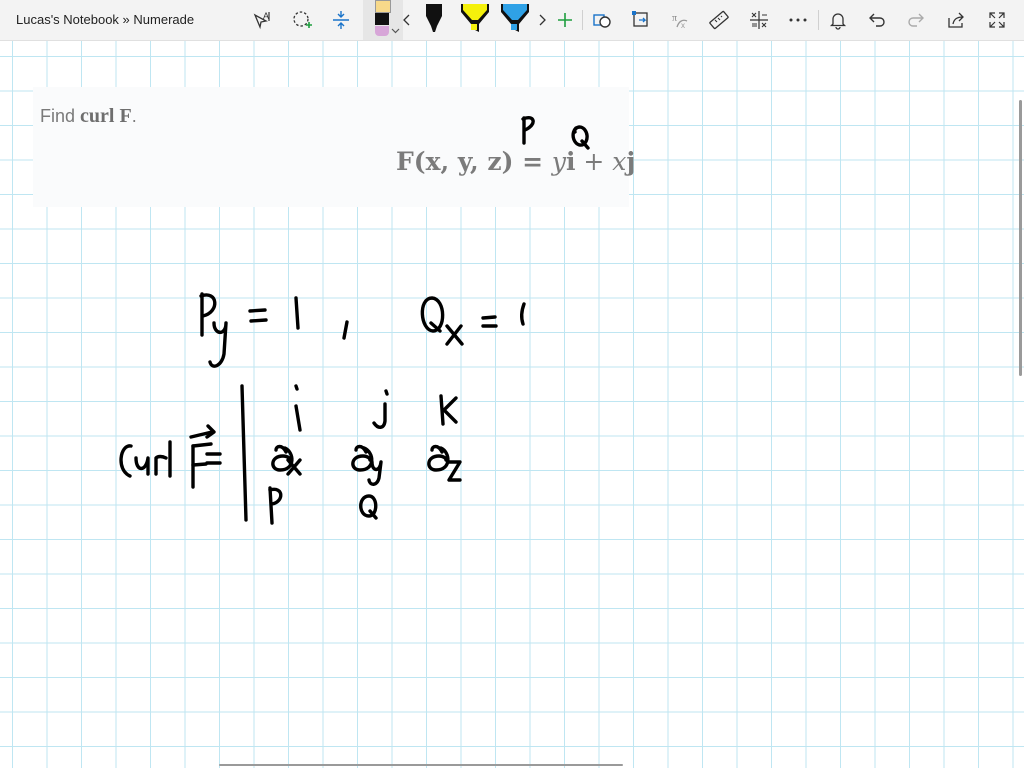  What do you see at coordinates (641, 20) in the screenshot?
I see `ink-to-shape-icon` at bounding box center [641, 20].